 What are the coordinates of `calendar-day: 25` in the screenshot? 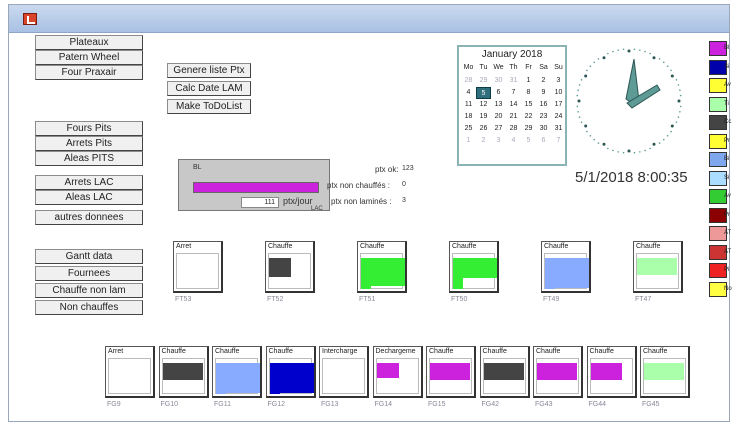 It's located at (468, 129).